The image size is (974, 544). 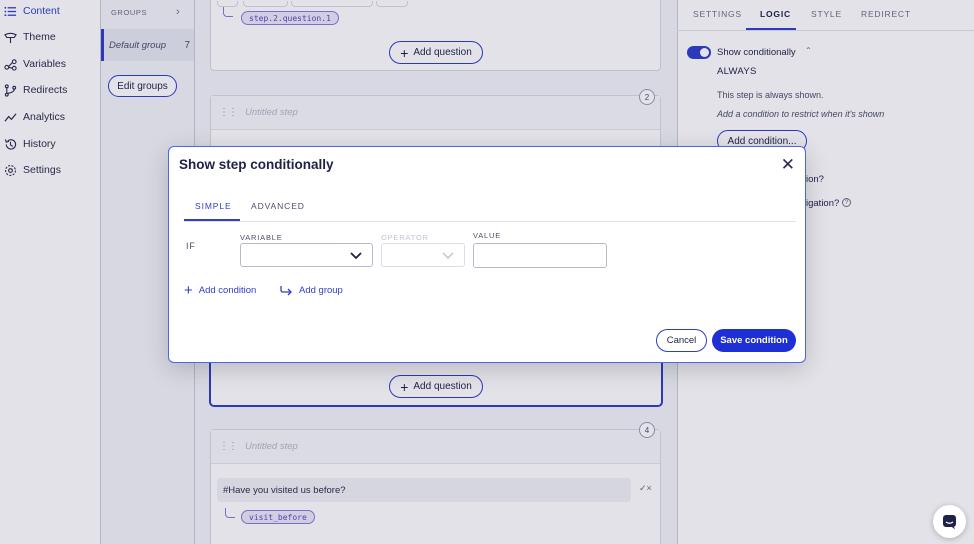 I want to click on tab-divider, so click(x=490, y=221).